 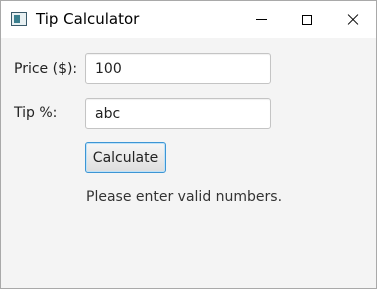 What do you see at coordinates (184, 197) in the screenshot?
I see `validation-message: Please enter valid numbers.` at bounding box center [184, 197].